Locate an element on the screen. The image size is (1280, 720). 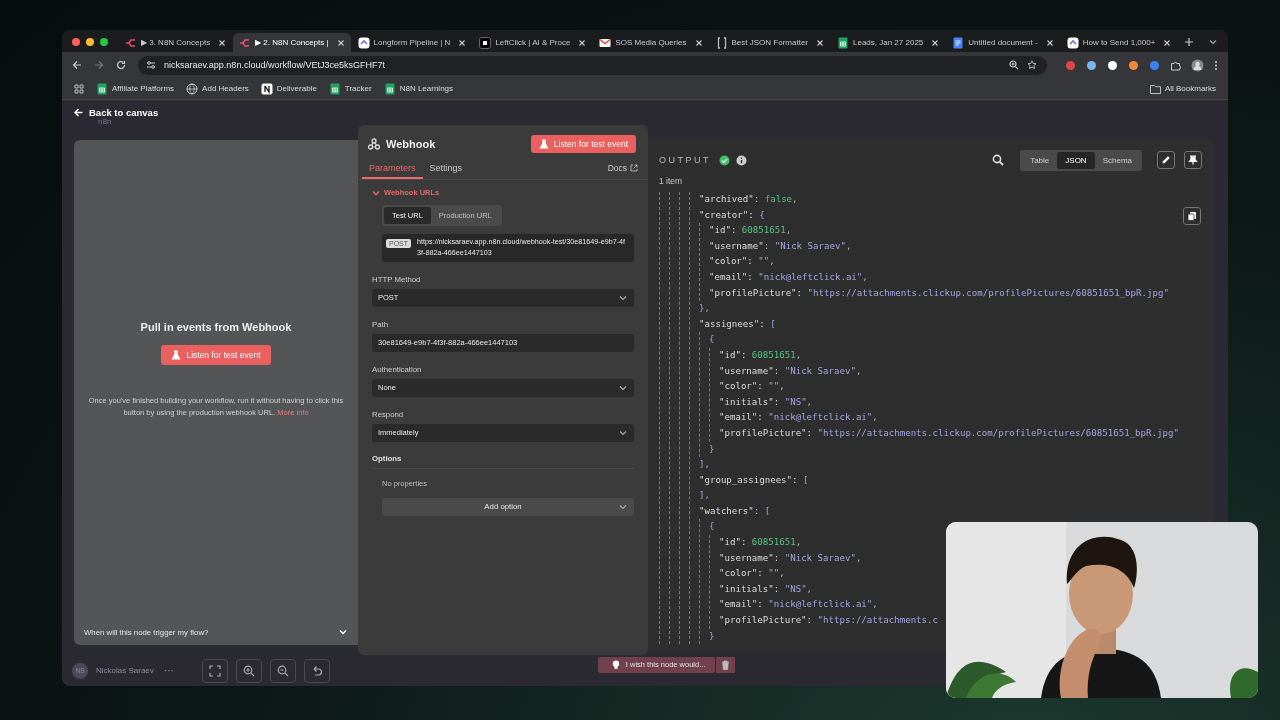
window-zoom-control is located at coordinates (104, 42).